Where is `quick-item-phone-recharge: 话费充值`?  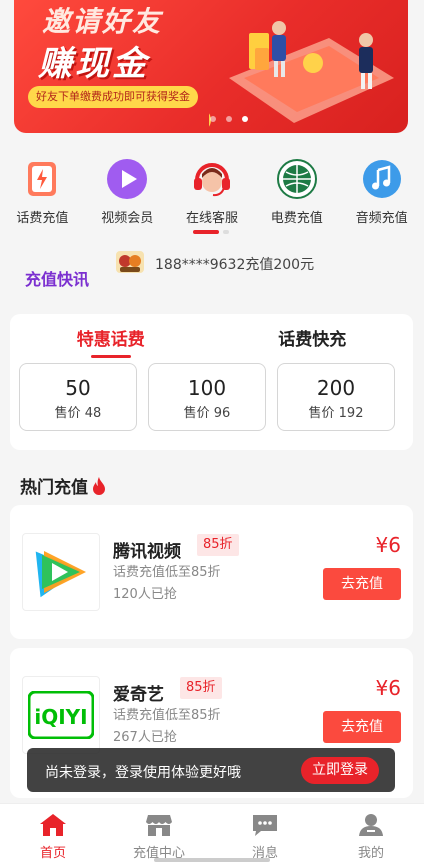
quick-item-phone-recharge: 话费充值 is located at coordinates (42, 192).